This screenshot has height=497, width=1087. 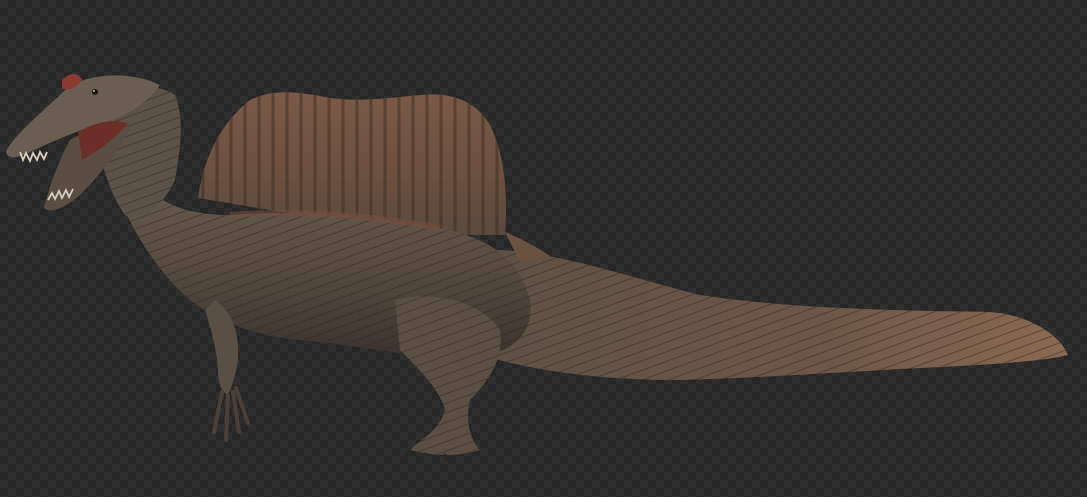 I want to click on hind-leg, so click(x=448, y=379).